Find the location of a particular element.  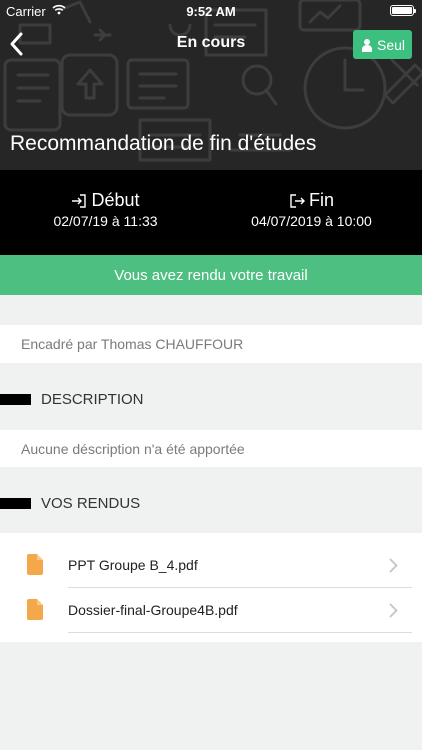

status-time: 9:52 AM is located at coordinates (211, 11).